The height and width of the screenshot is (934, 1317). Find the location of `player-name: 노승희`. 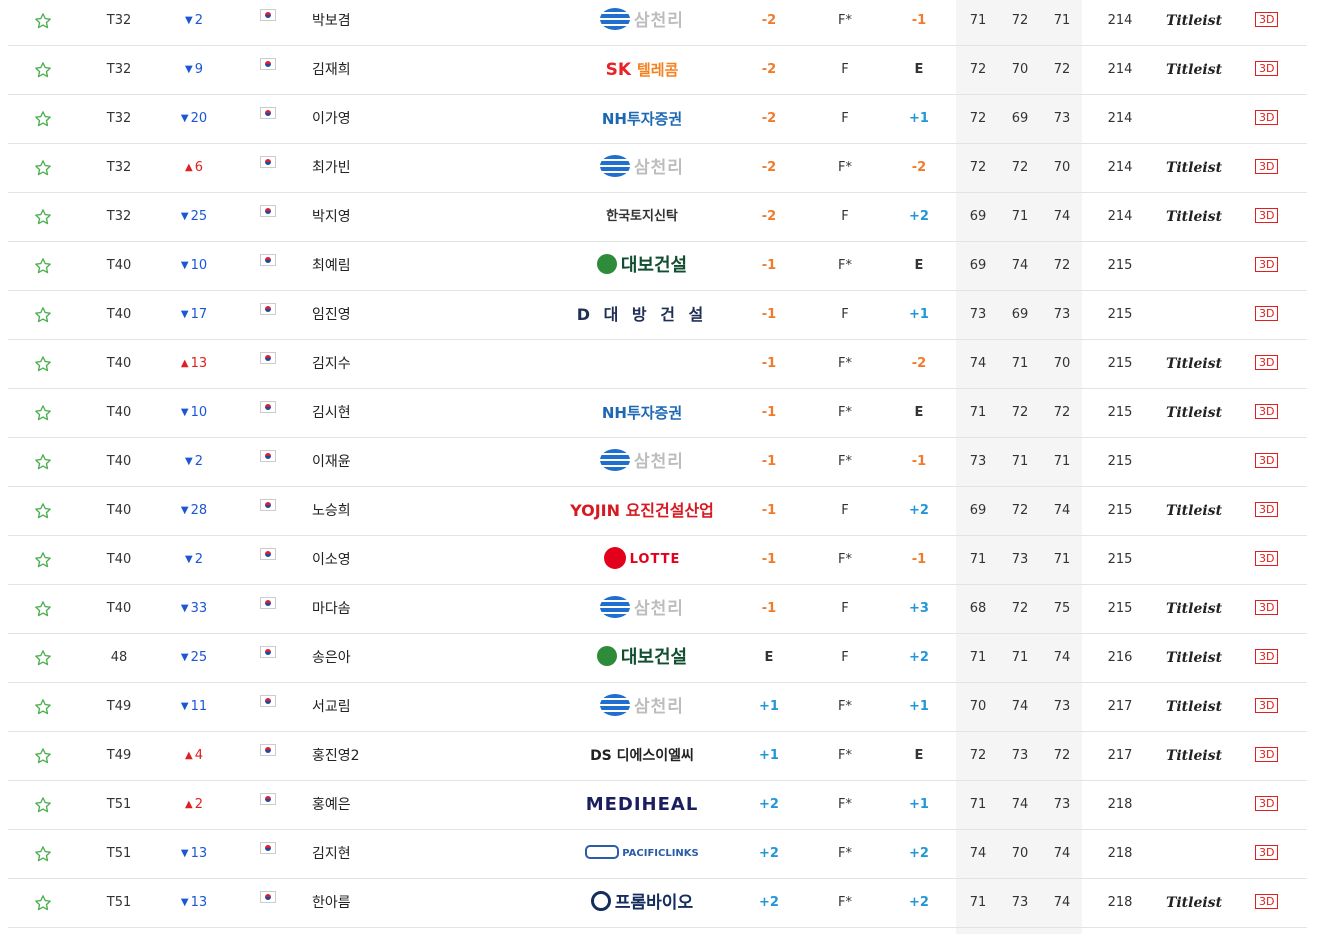

player-name: 노승희 is located at coordinates (372, 511).